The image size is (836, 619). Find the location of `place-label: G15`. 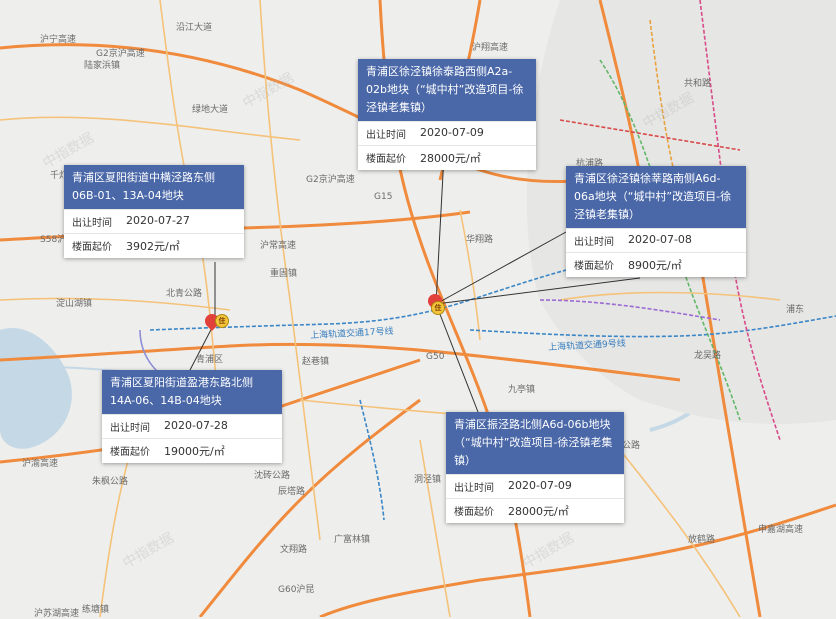

place-label: G15 is located at coordinates (383, 197).